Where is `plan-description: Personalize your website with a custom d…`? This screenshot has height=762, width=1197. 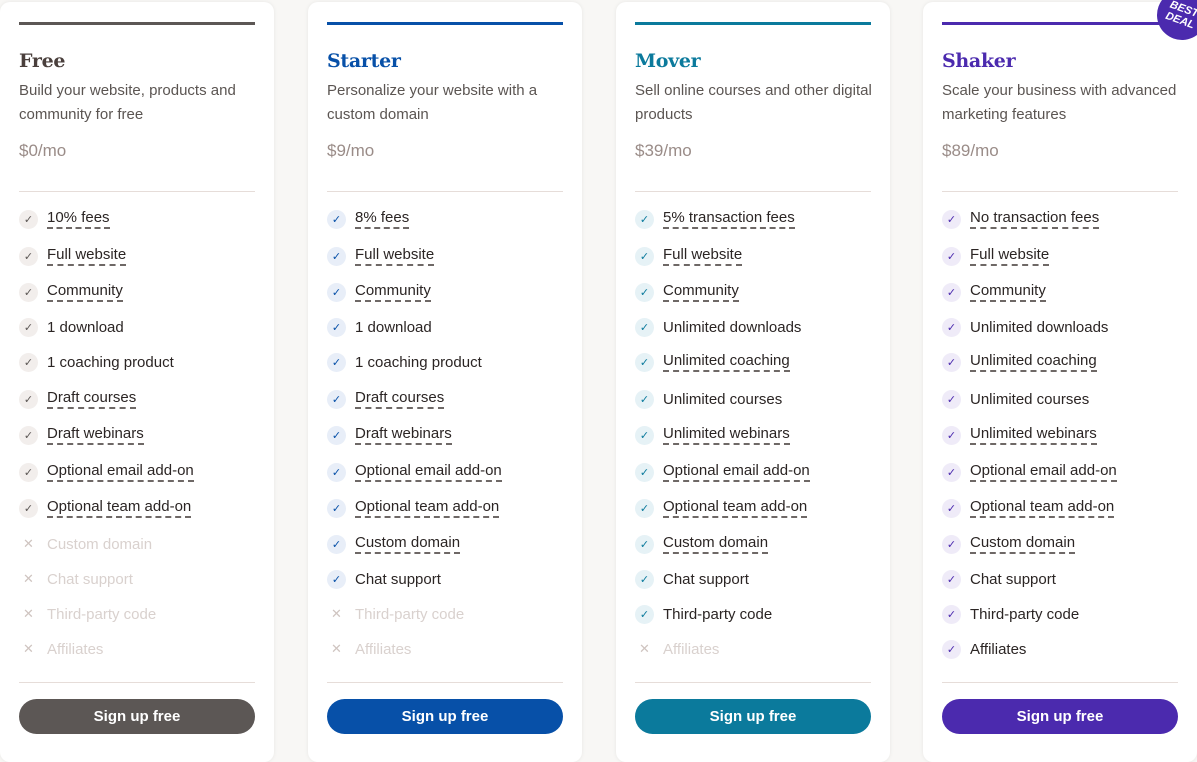 plan-description: Personalize your website with a custom d… is located at coordinates (432, 102).